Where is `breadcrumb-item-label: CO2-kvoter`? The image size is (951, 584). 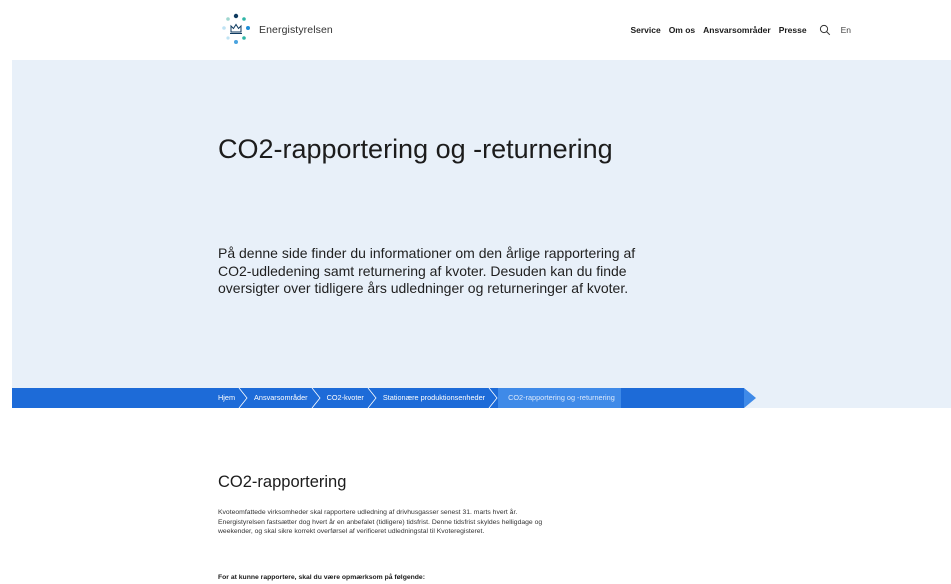 breadcrumb-item-label: CO2-kvoter is located at coordinates (345, 397).